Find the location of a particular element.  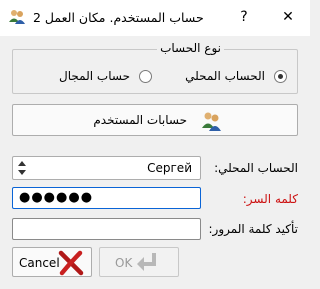

local-account-label: الحساب المحلي: is located at coordinates (256, 168).